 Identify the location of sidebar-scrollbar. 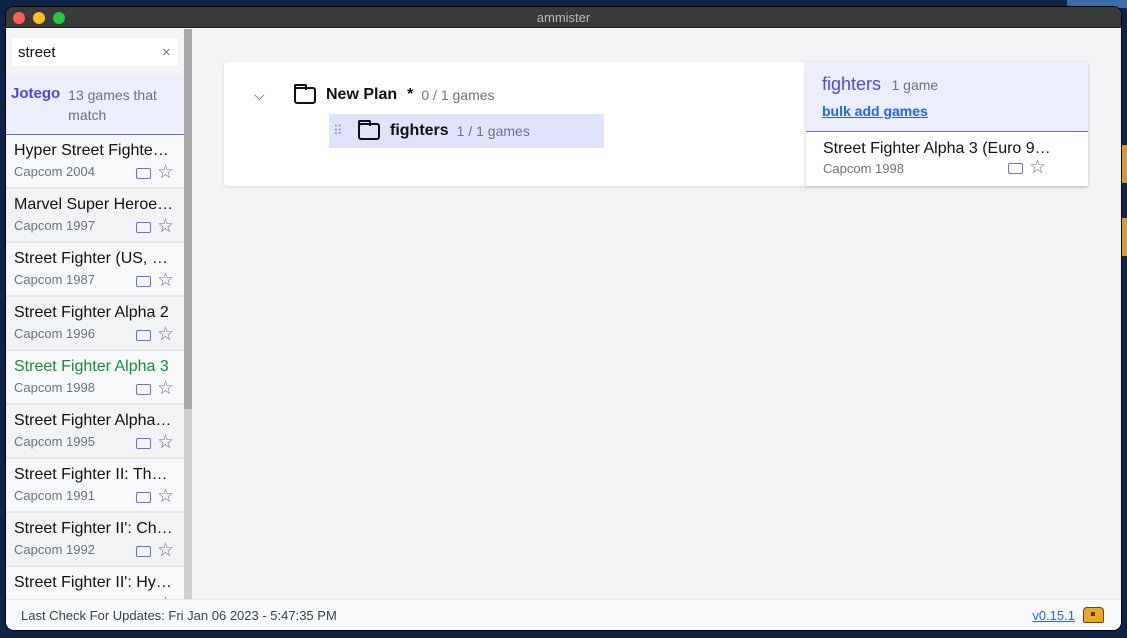
(188, 314).